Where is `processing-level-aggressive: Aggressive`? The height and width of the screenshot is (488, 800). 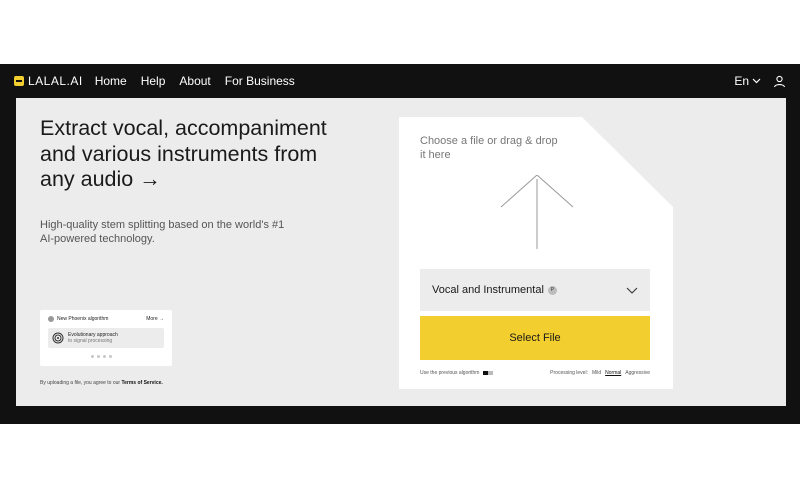 processing-level-aggressive: Aggressive is located at coordinates (637, 373).